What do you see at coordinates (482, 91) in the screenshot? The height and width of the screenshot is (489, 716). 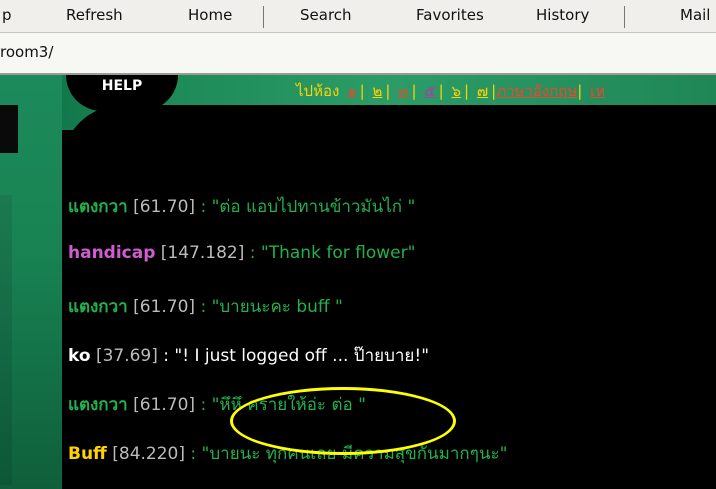 I see `room-link-7: ๗` at bounding box center [482, 91].